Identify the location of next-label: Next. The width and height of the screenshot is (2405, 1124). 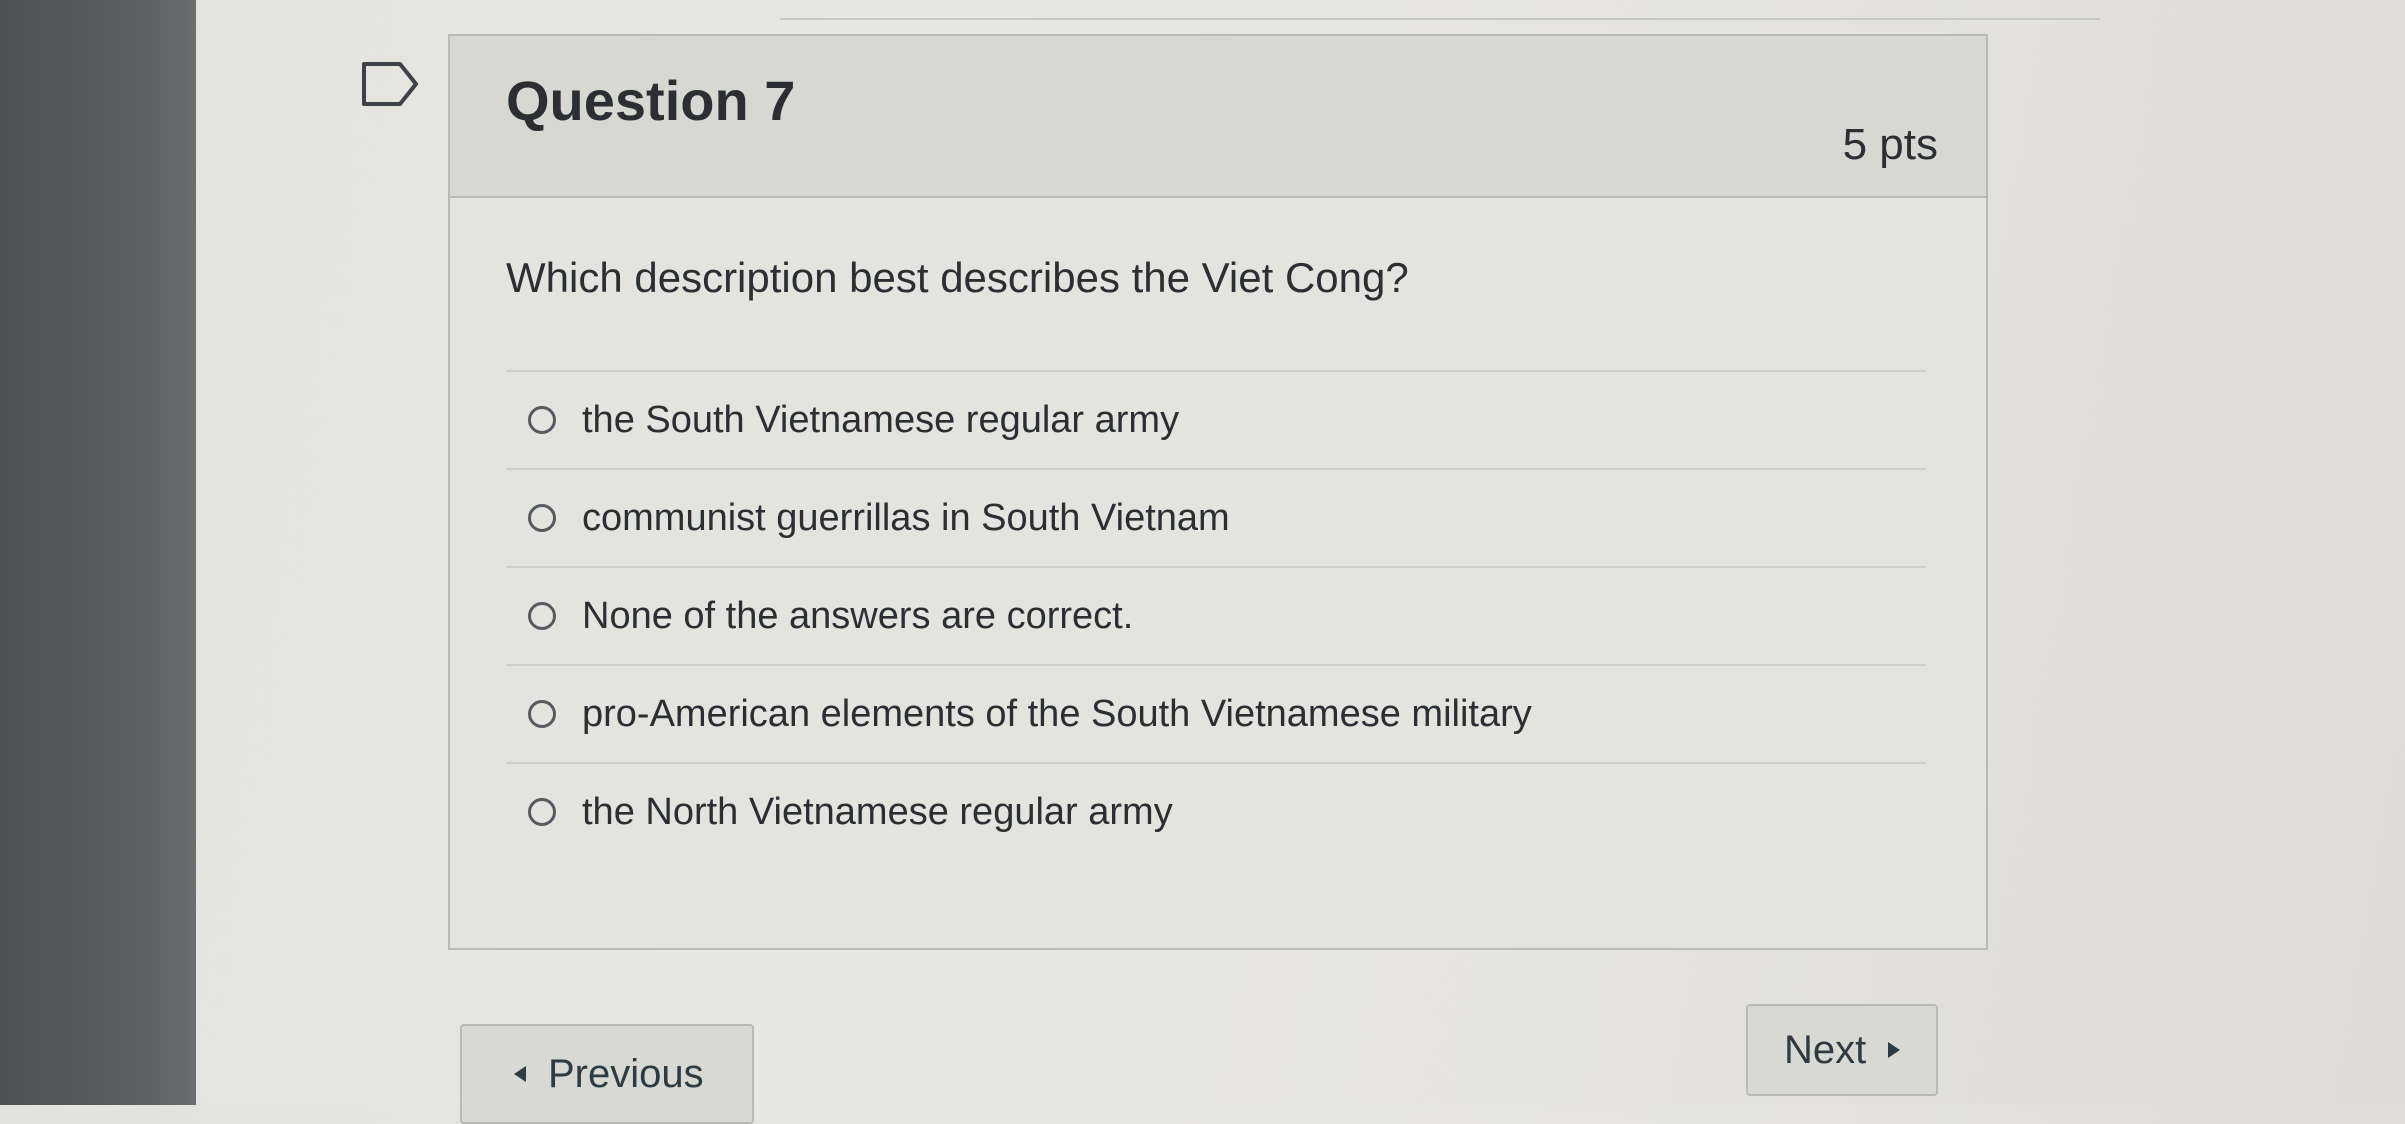
(1825, 1049).